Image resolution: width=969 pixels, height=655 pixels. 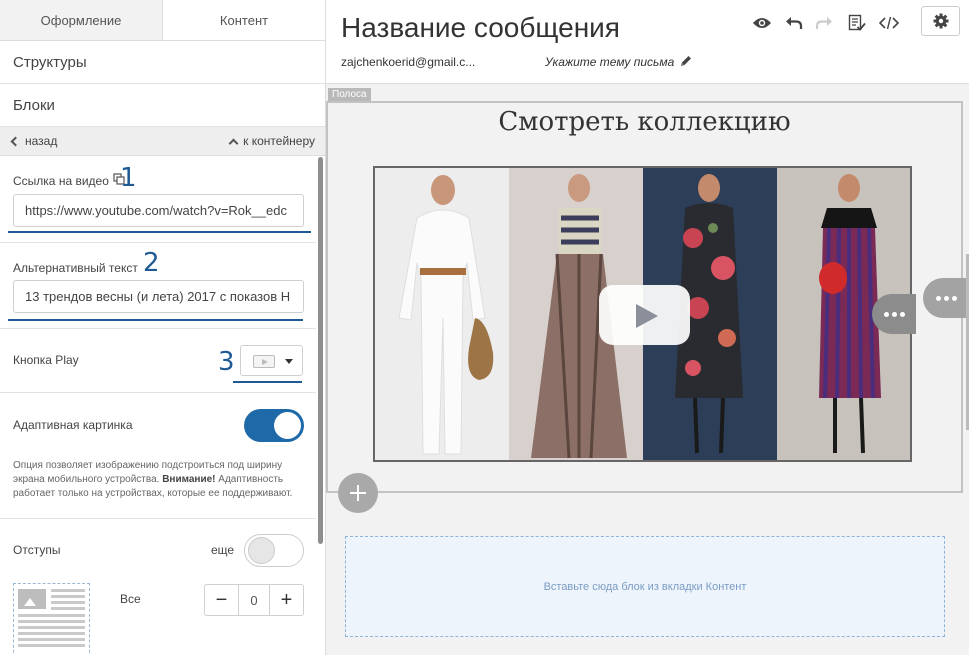 I want to click on increment-button: +, so click(x=286, y=600).